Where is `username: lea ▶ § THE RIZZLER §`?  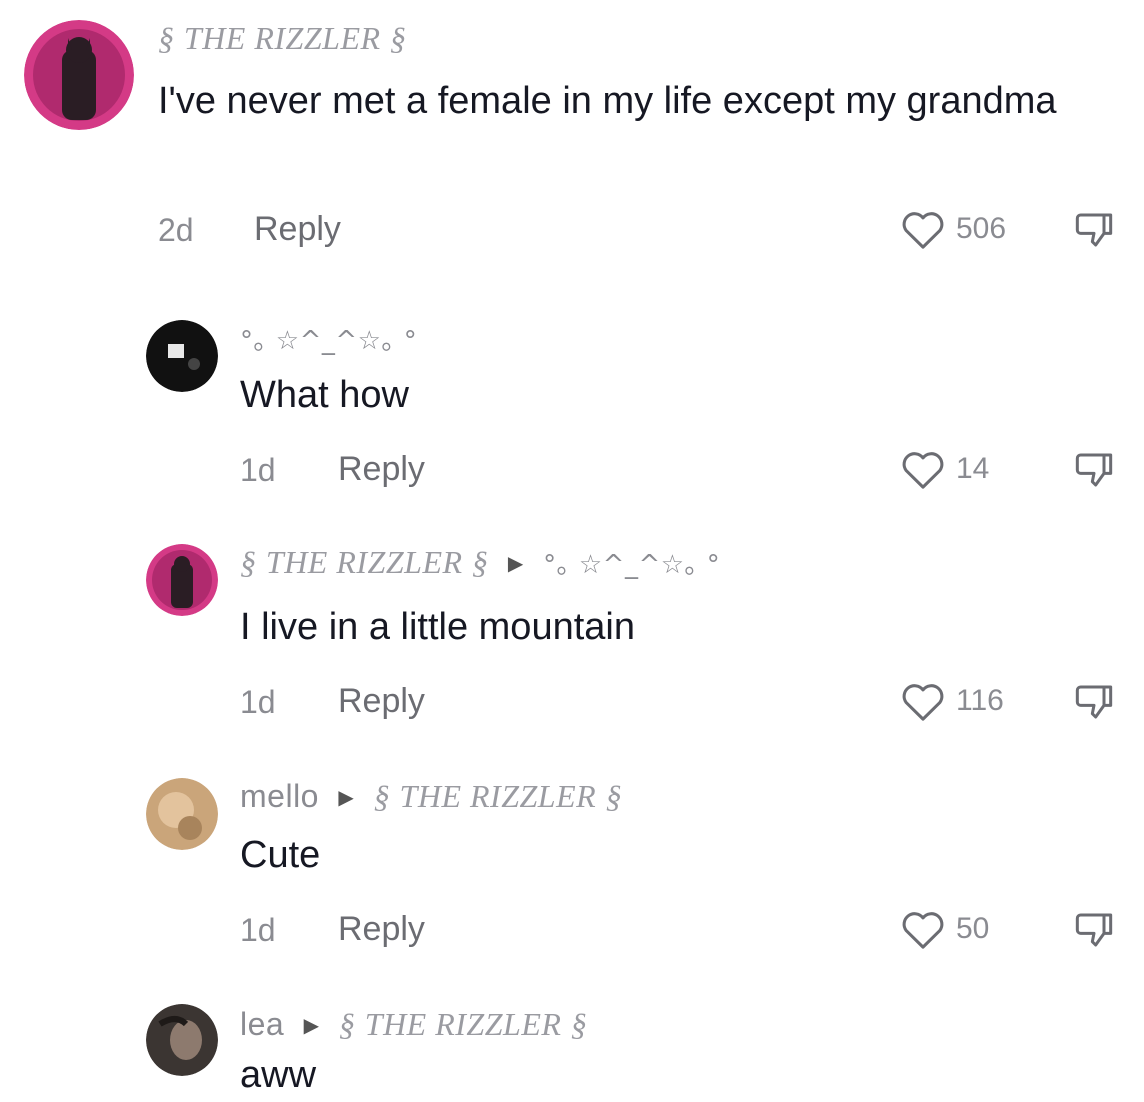
username: lea ▶ § THE RIZZLER § is located at coordinates (413, 1024).